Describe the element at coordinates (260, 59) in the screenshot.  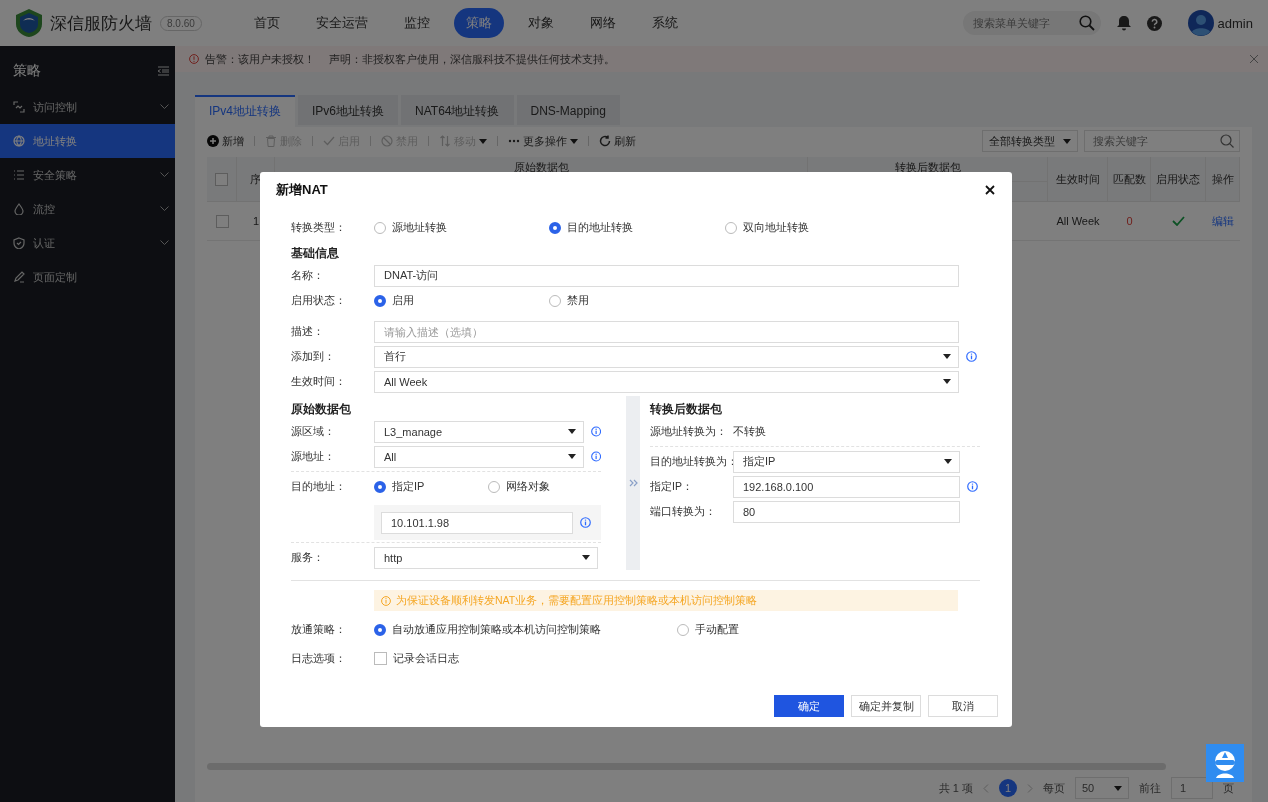
I see `warning-text: 告警：该用户未授权！` at that location.